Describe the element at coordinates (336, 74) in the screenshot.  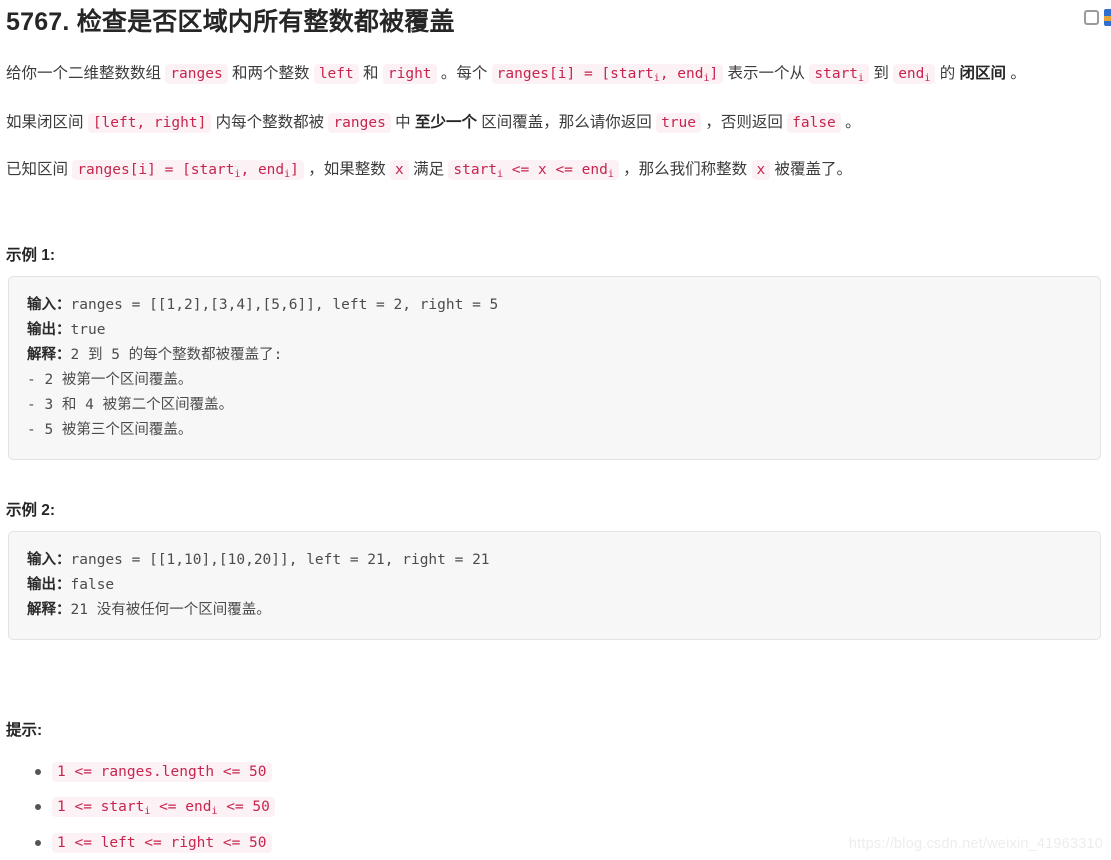
I see `code-left: left` at that location.